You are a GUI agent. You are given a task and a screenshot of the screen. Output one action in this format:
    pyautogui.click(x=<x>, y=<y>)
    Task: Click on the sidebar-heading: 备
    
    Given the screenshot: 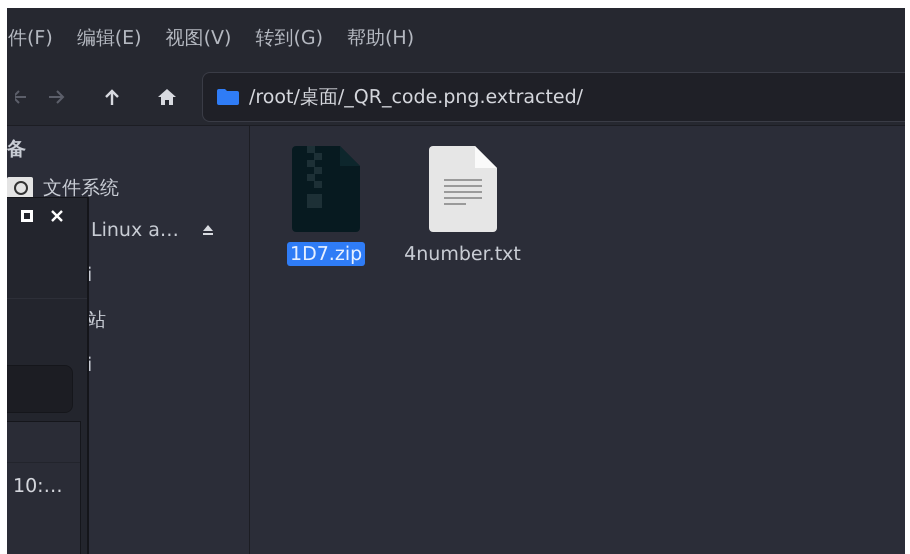 What is the action you would take?
    pyautogui.click(x=17, y=149)
    